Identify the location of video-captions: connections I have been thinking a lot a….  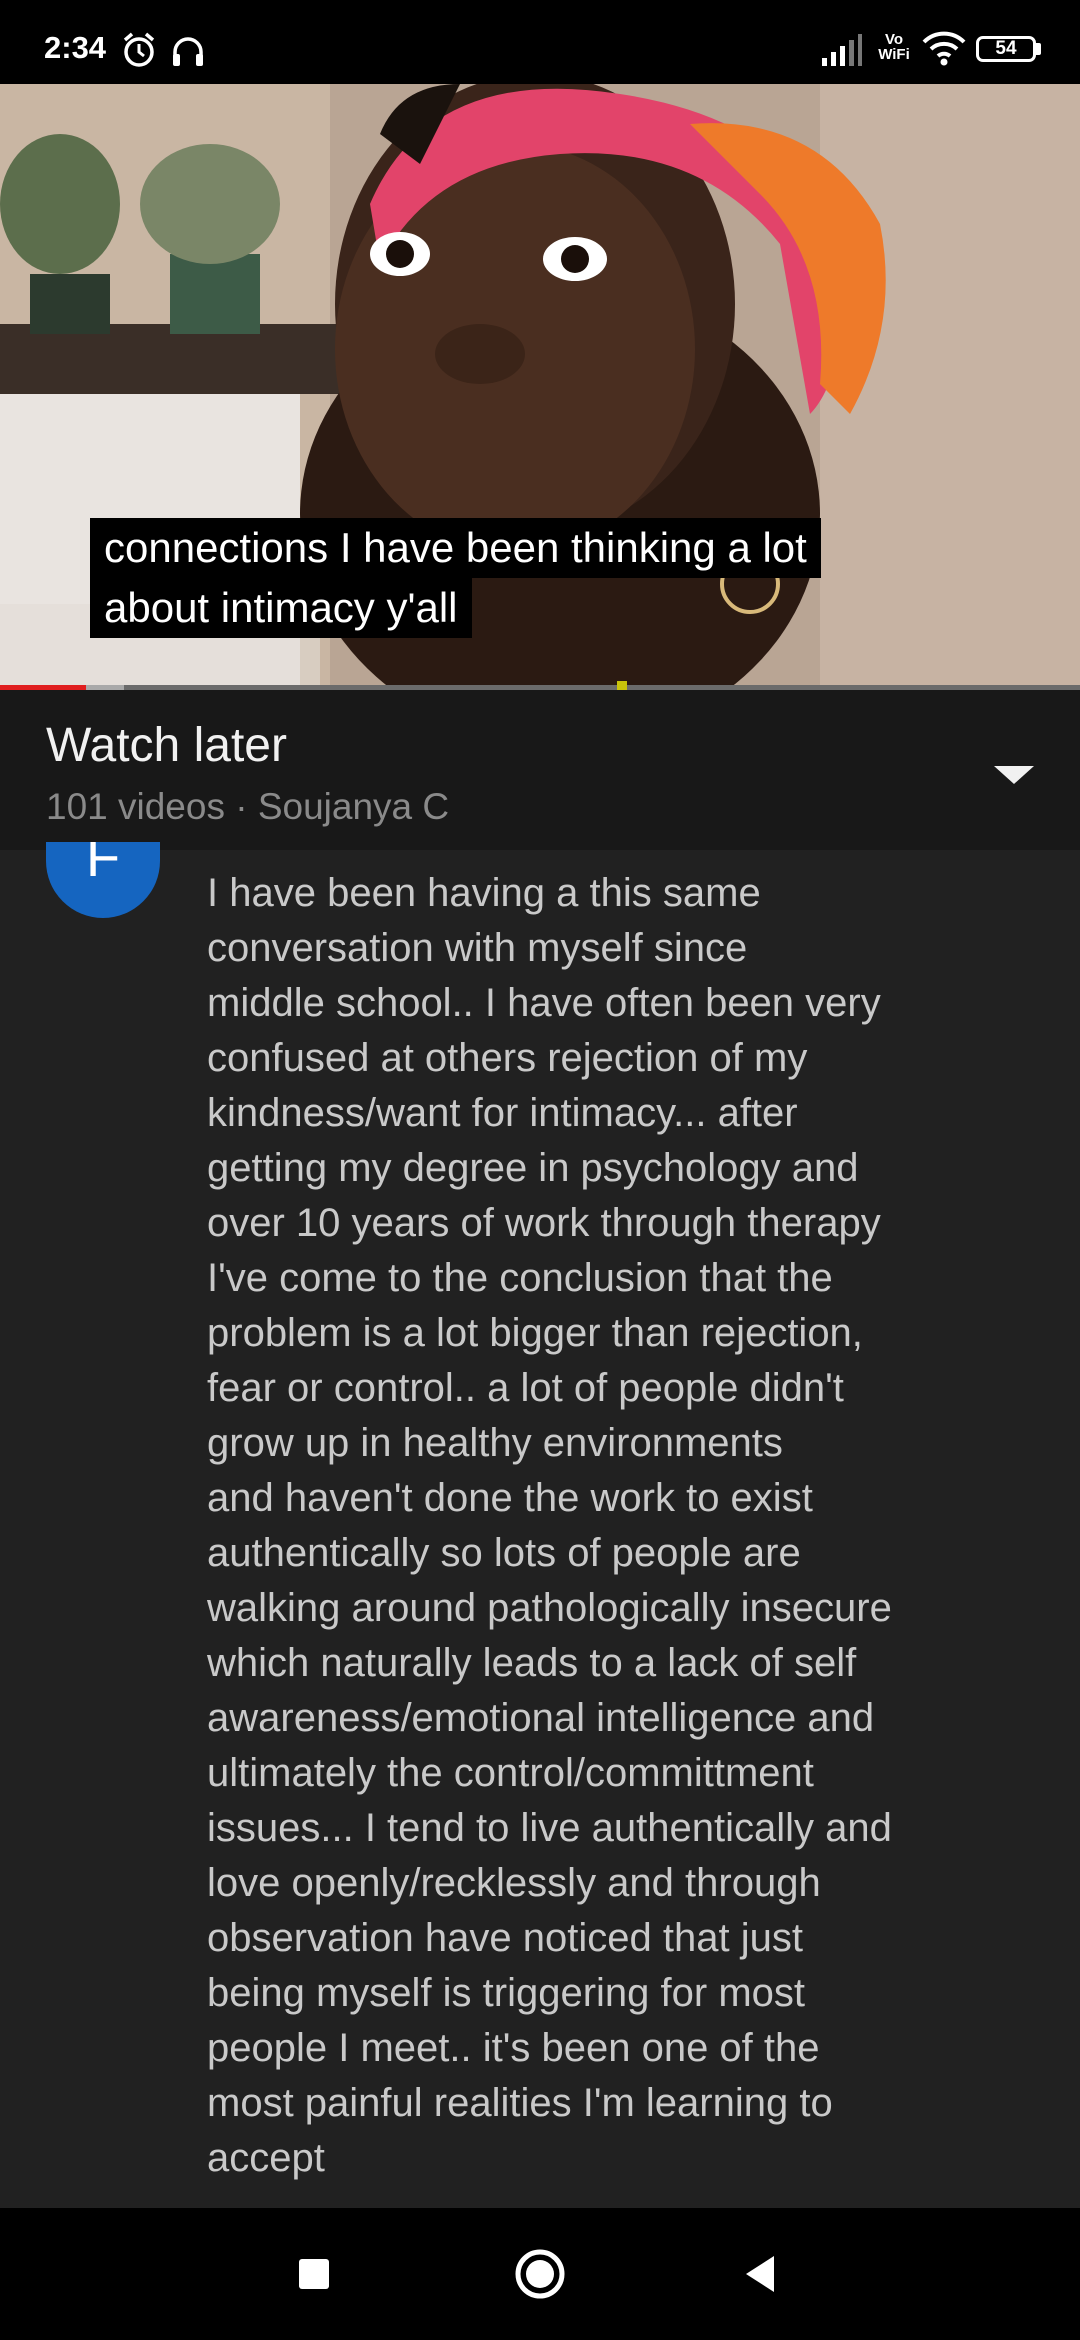
(455, 578).